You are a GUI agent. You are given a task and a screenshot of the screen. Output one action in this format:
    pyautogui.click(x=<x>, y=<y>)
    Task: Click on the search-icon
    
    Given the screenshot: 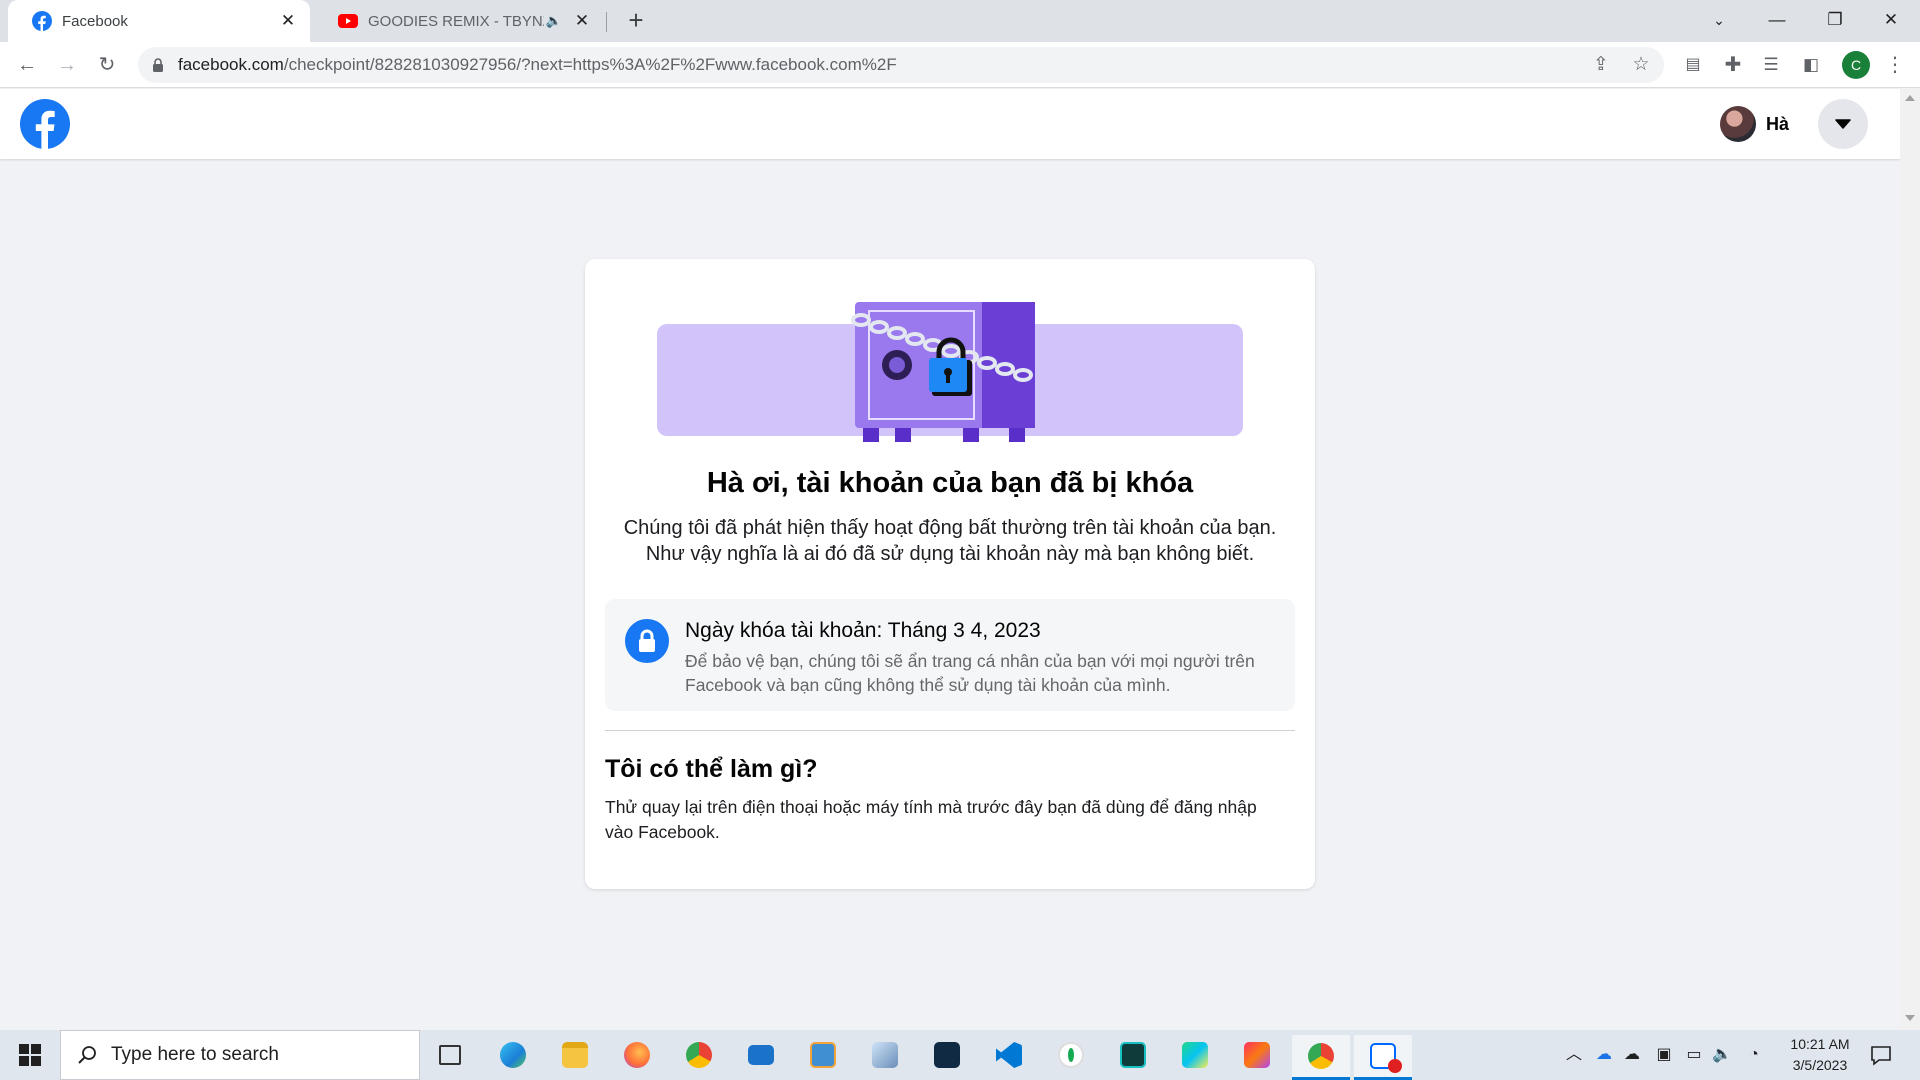 What is the action you would take?
    pyautogui.click(x=87, y=1055)
    